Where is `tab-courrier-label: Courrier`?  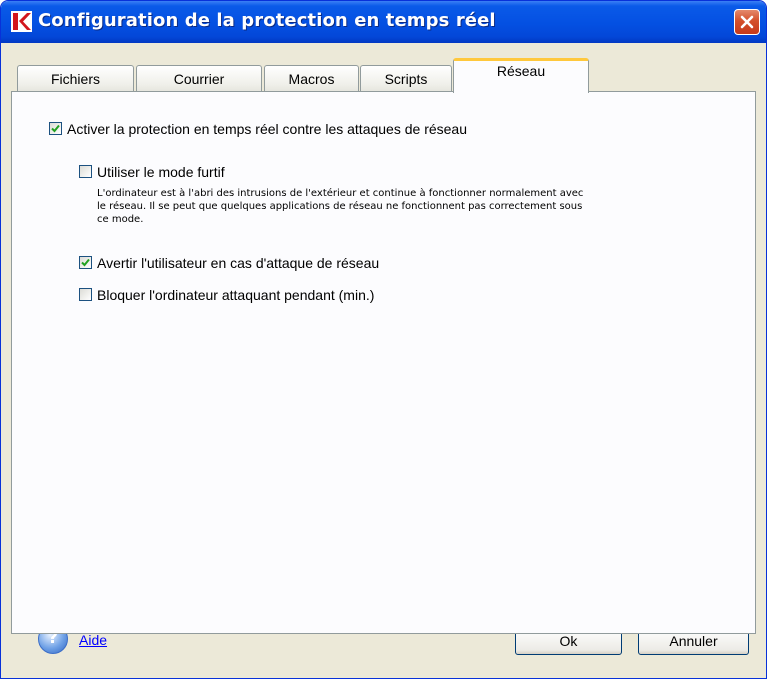 tab-courrier-label: Courrier is located at coordinates (199, 79).